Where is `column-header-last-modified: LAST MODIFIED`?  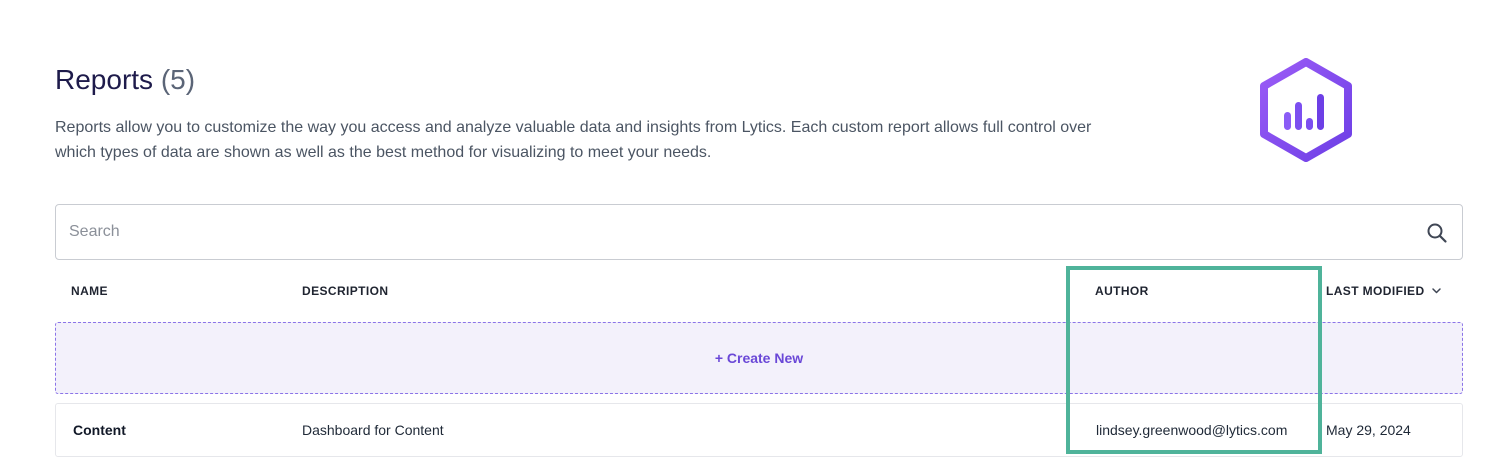 column-header-last-modified: LAST MODIFIED is located at coordinates (1384, 291).